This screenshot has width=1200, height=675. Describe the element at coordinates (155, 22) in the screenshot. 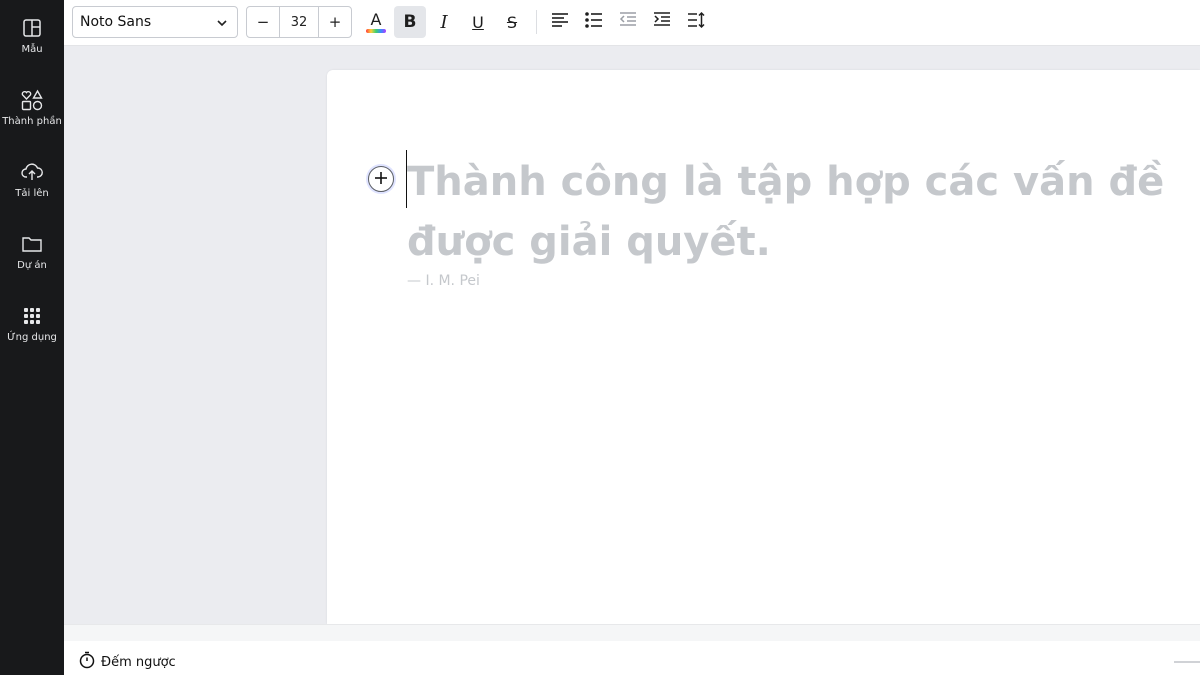

I see `font-family-dropdown: Noto Sans` at that location.